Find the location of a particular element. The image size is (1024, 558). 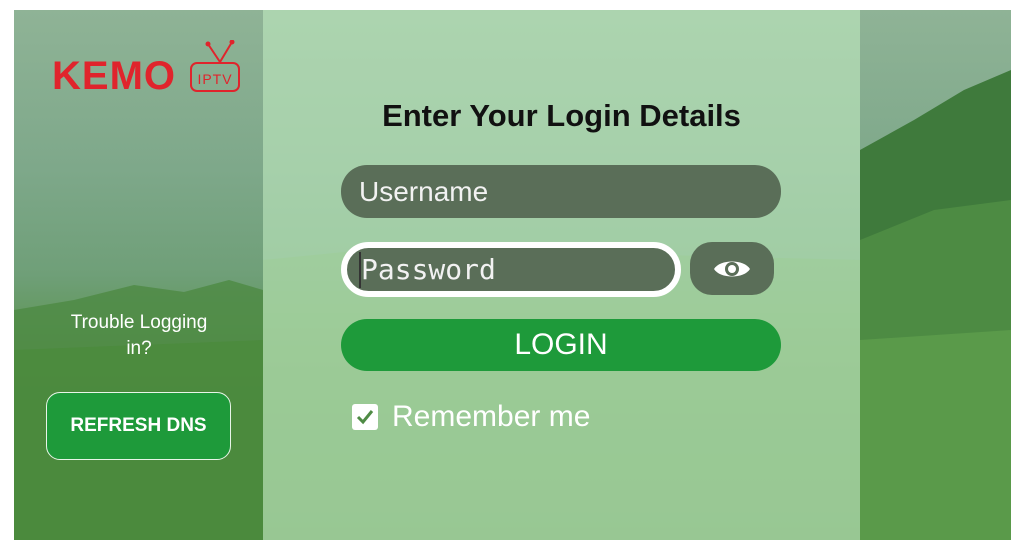

kemo-iptv-logo: KEMO IPTV is located at coordinates (152, 69).